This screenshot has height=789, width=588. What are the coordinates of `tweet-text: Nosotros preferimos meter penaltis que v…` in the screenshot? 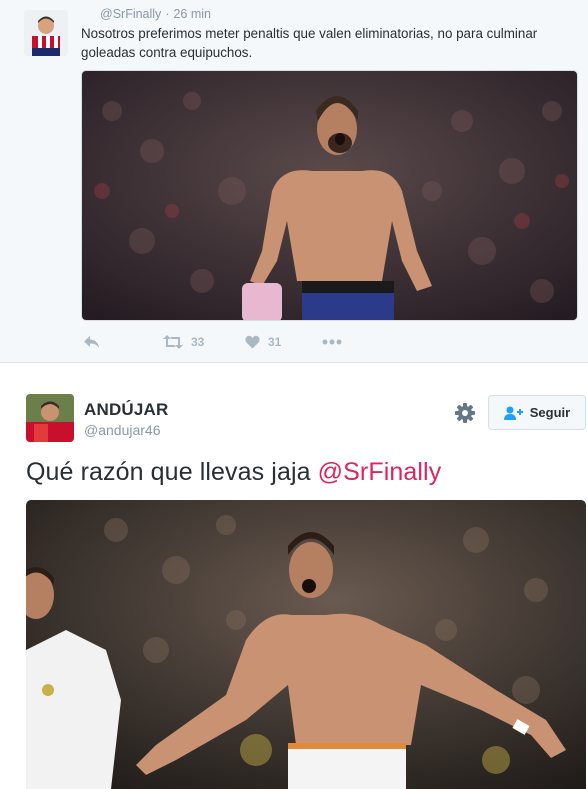 It's located at (309, 43).